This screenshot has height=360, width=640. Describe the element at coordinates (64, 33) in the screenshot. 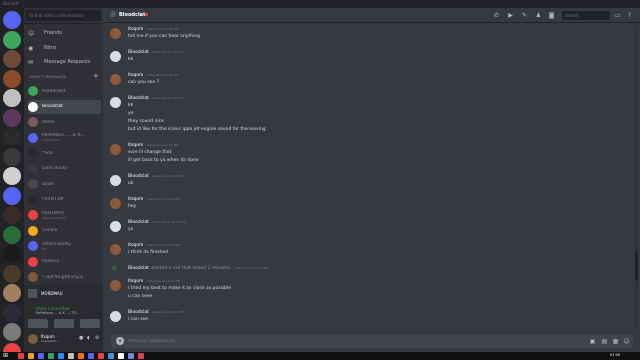

I see `nav-friends: ☺ Friends` at that location.